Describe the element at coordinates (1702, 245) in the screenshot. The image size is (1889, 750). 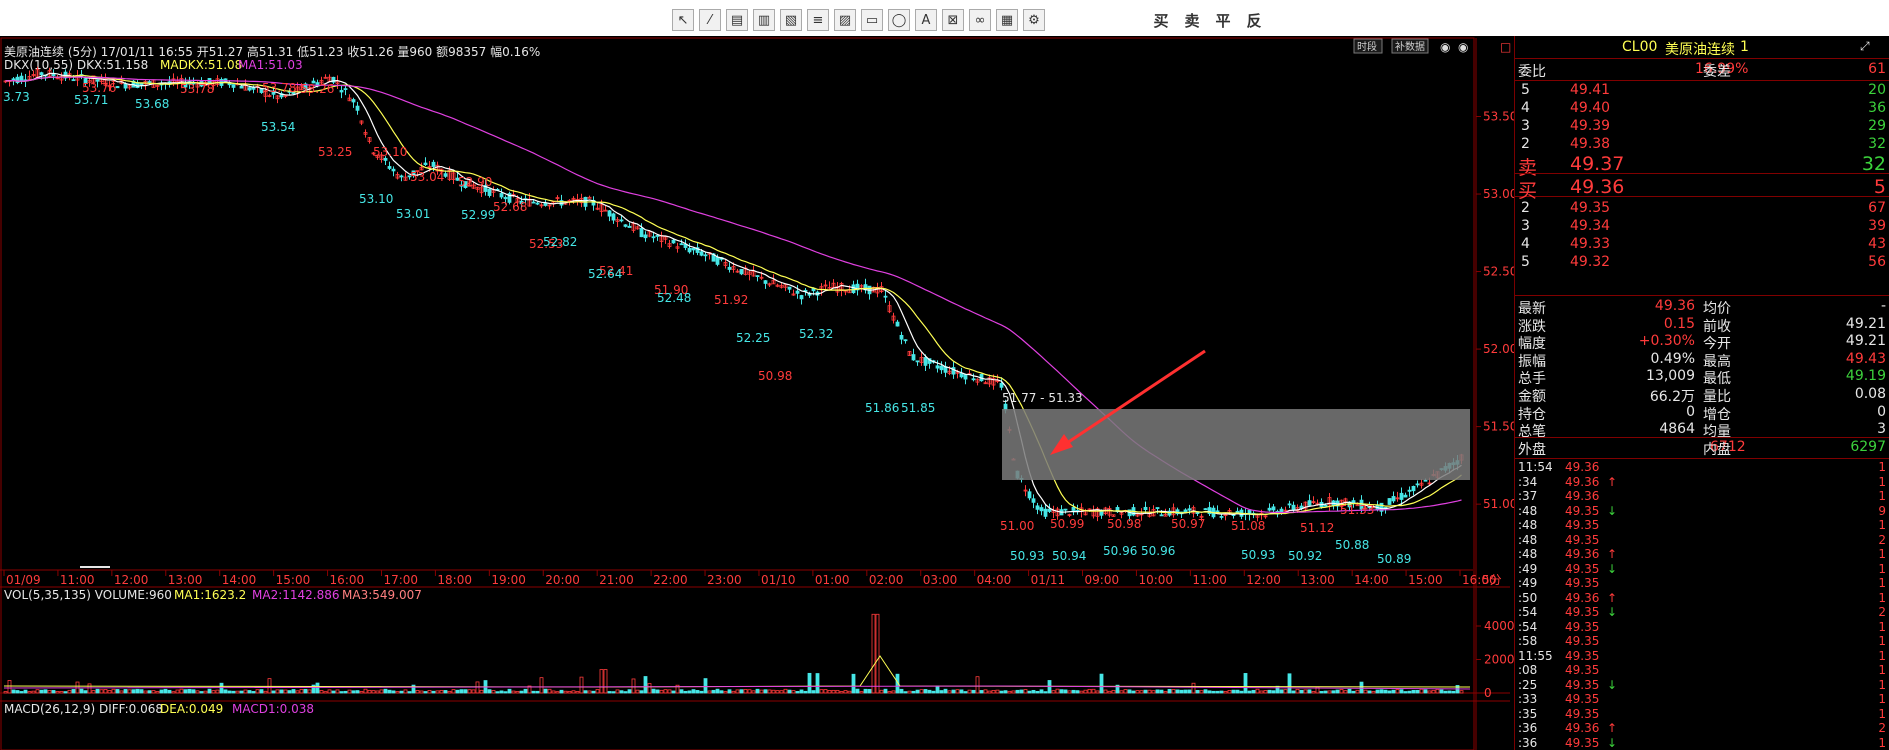
I see `bid-row: 4 49.33 43` at that location.